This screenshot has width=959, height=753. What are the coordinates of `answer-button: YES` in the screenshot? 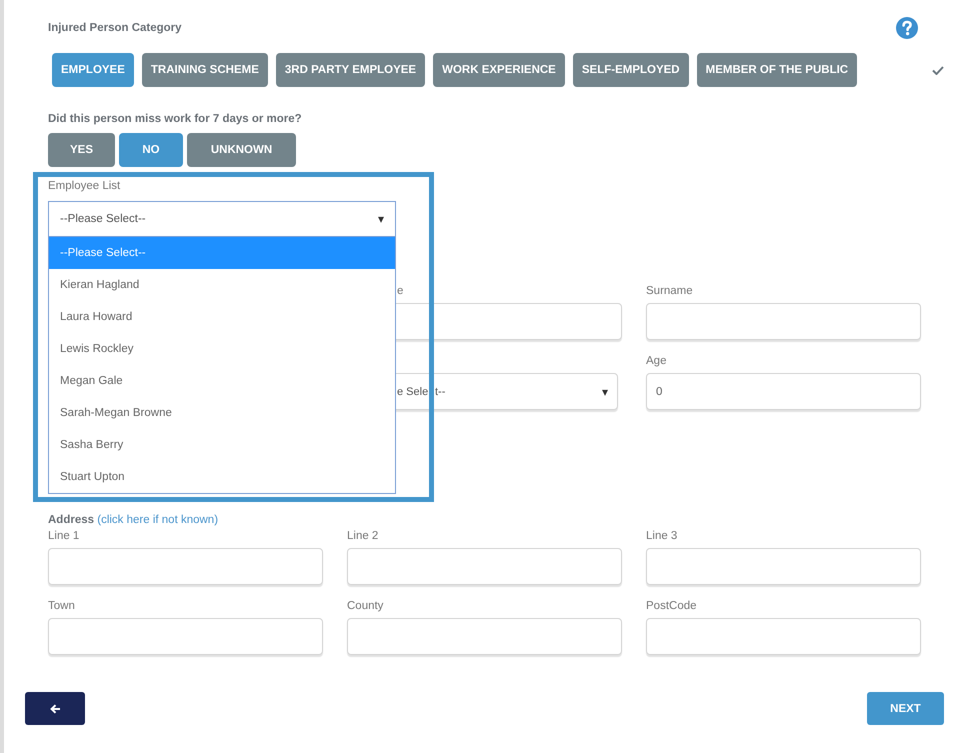 It's located at (81, 150).